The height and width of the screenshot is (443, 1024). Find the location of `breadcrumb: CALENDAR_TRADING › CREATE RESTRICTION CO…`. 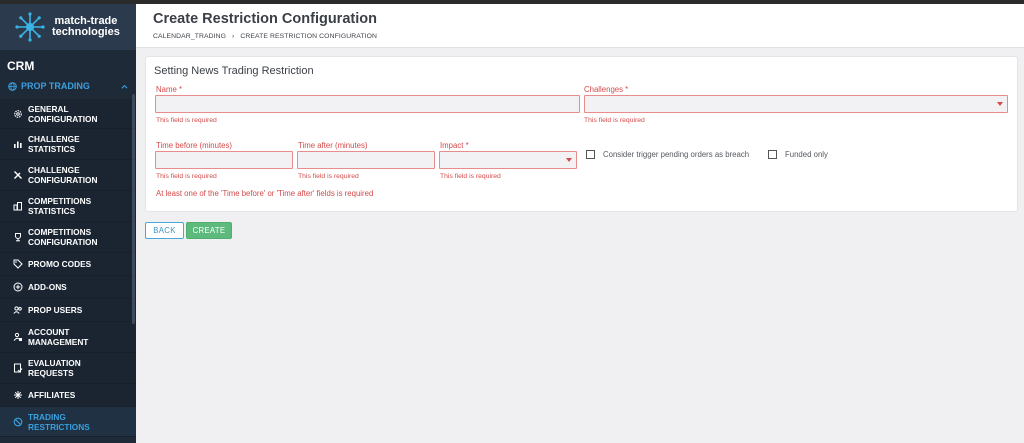

breadcrumb: CALENDAR_TRADING › CREATE RESTRICTION CO… is located at coordinates (588, 36).